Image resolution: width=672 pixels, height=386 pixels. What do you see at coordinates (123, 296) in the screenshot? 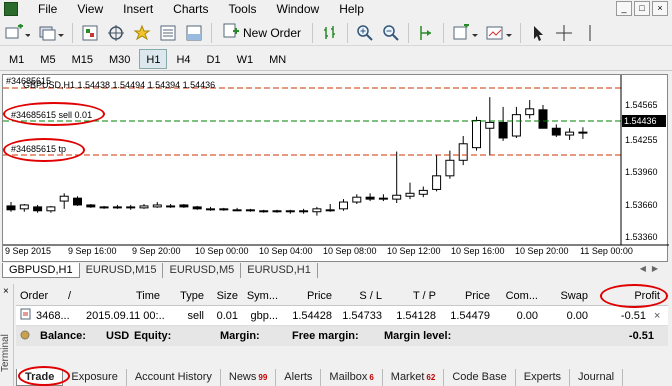
I see `column-time: Time` at bounding box center [123, 296].